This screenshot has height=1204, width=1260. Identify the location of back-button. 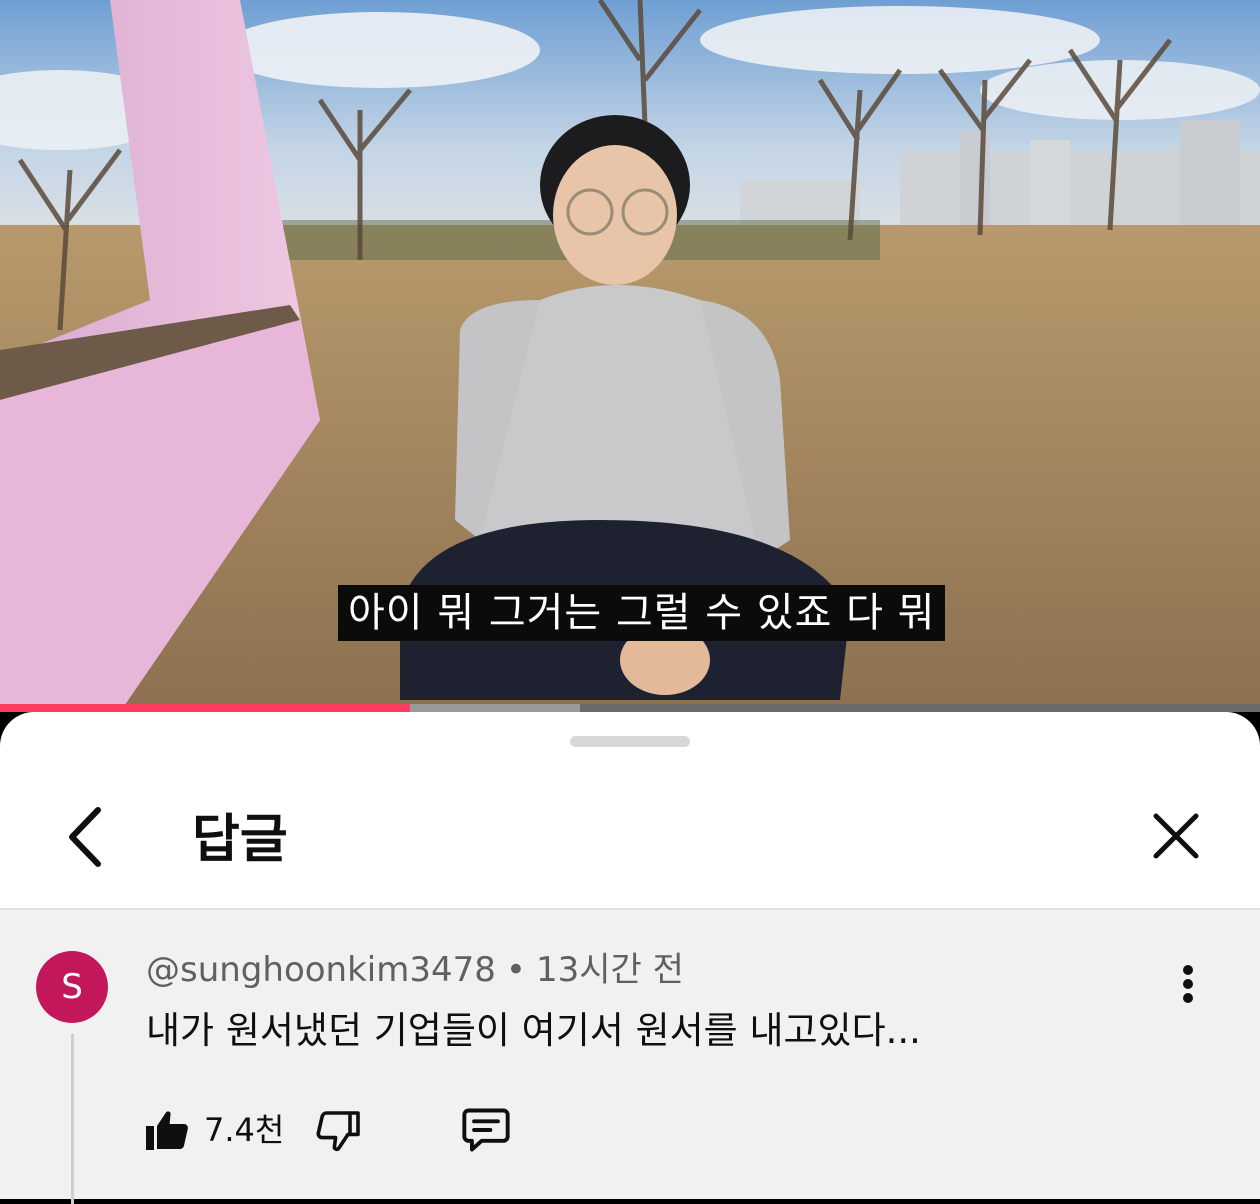
(84, 837).